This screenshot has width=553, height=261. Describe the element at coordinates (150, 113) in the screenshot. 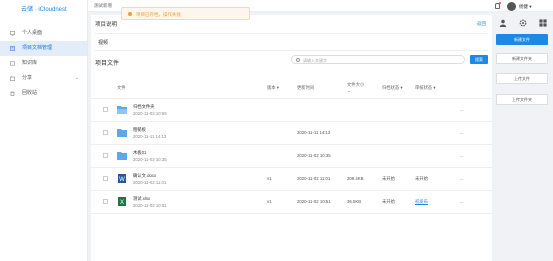

I see `file-date: 2020-11-02 10:59` at that location.